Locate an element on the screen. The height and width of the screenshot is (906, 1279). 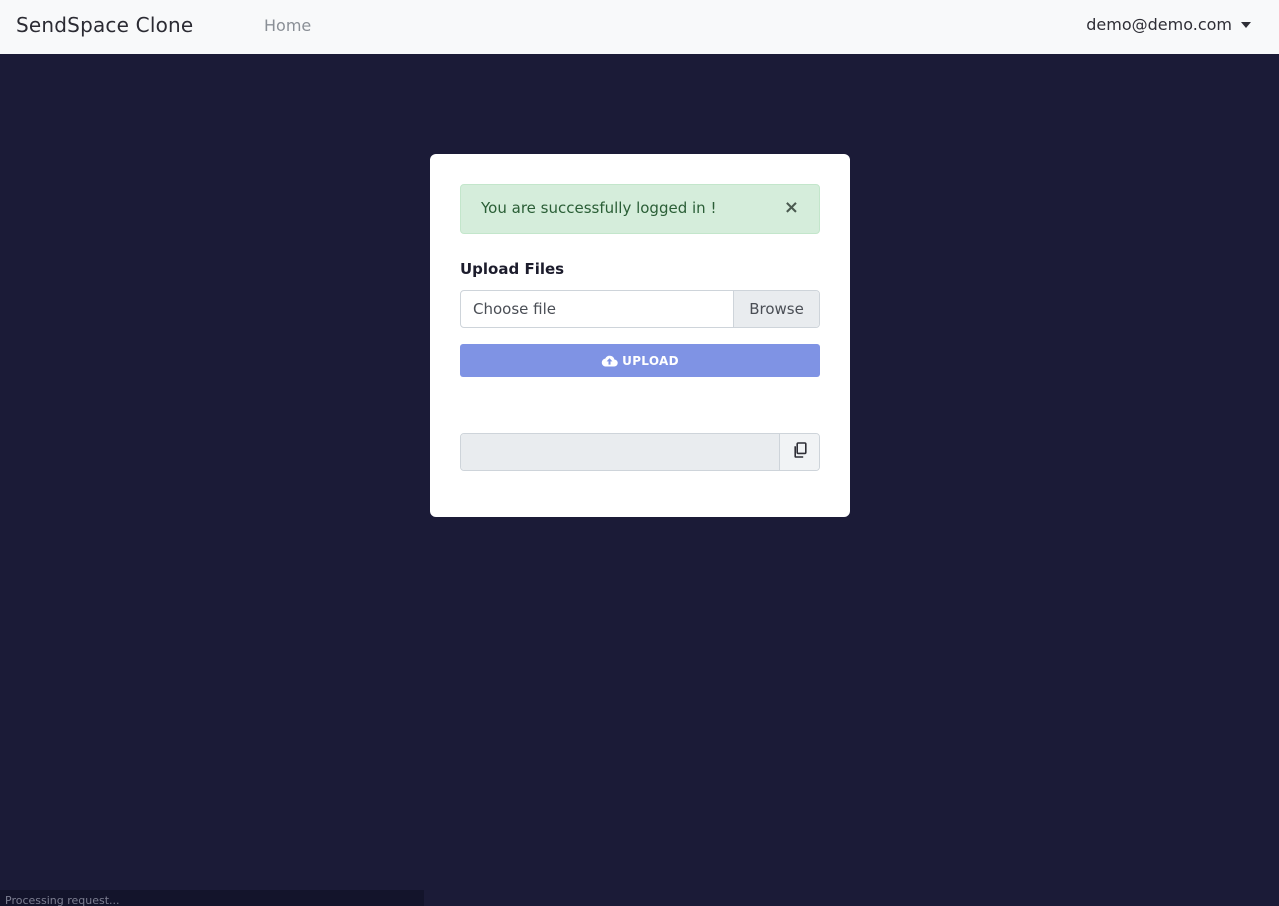
alert-close-button: × is located at coordinates (791, 208).